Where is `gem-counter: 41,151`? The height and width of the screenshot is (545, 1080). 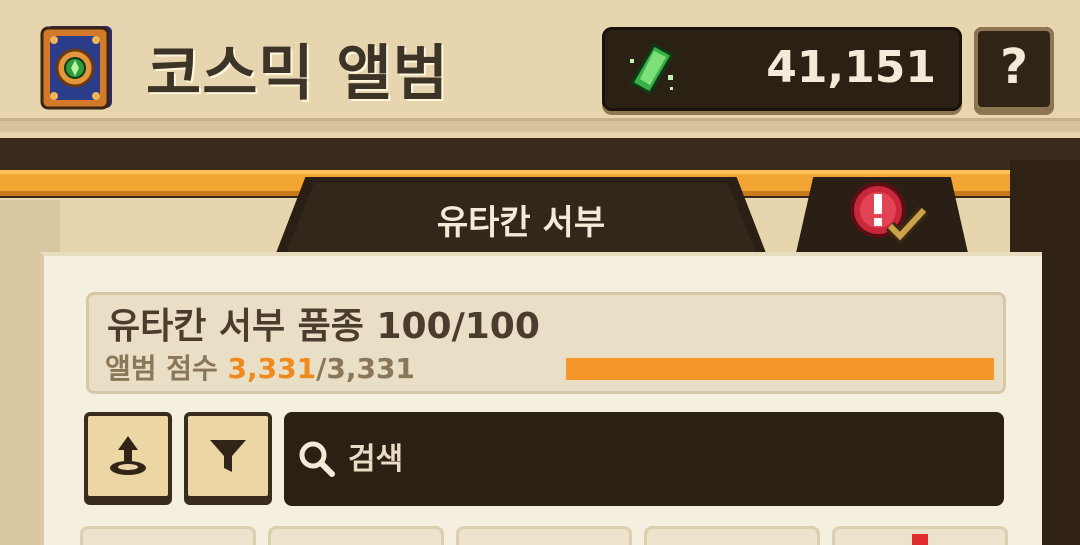 gem-counter: 41,151 is located at coordinates (782, 69).